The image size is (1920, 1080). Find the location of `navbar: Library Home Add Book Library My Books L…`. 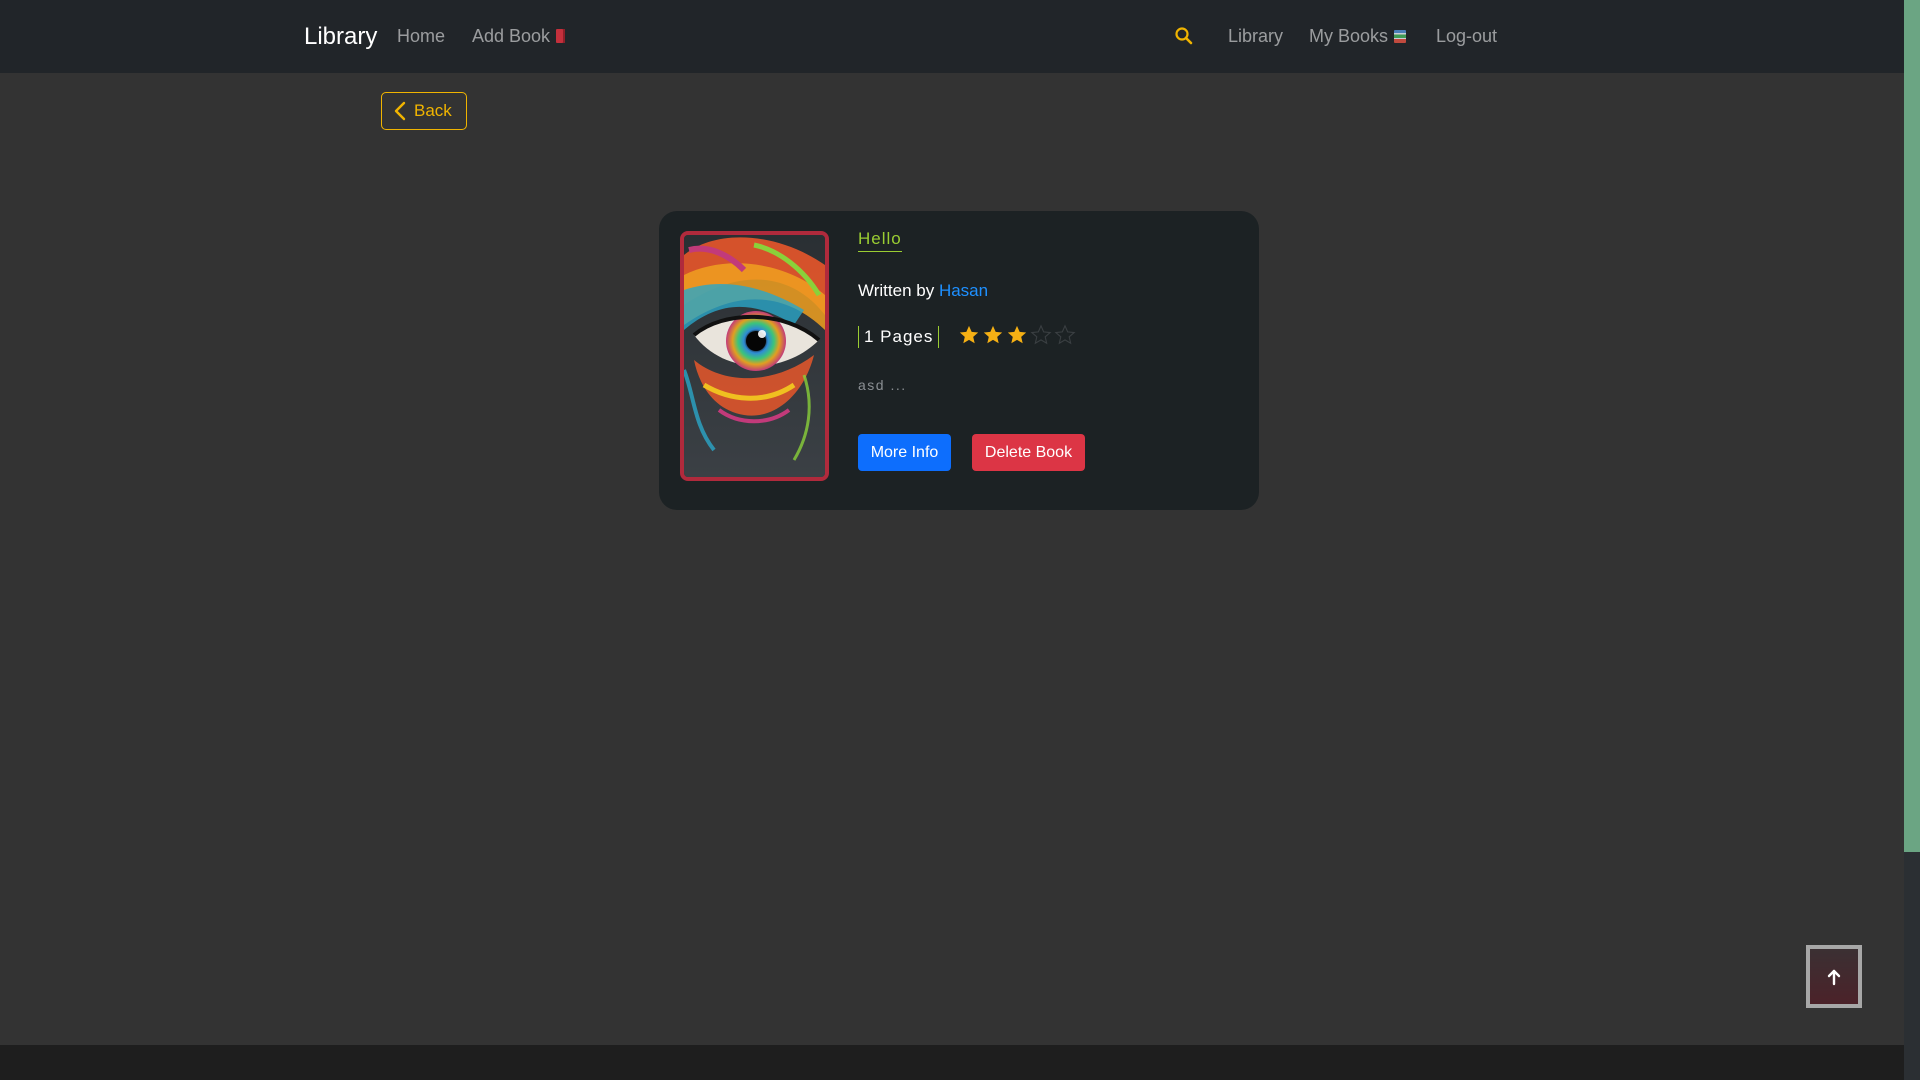

navbar: Library Home Add Book Library My Books L… is located at coordinates (952, 36).